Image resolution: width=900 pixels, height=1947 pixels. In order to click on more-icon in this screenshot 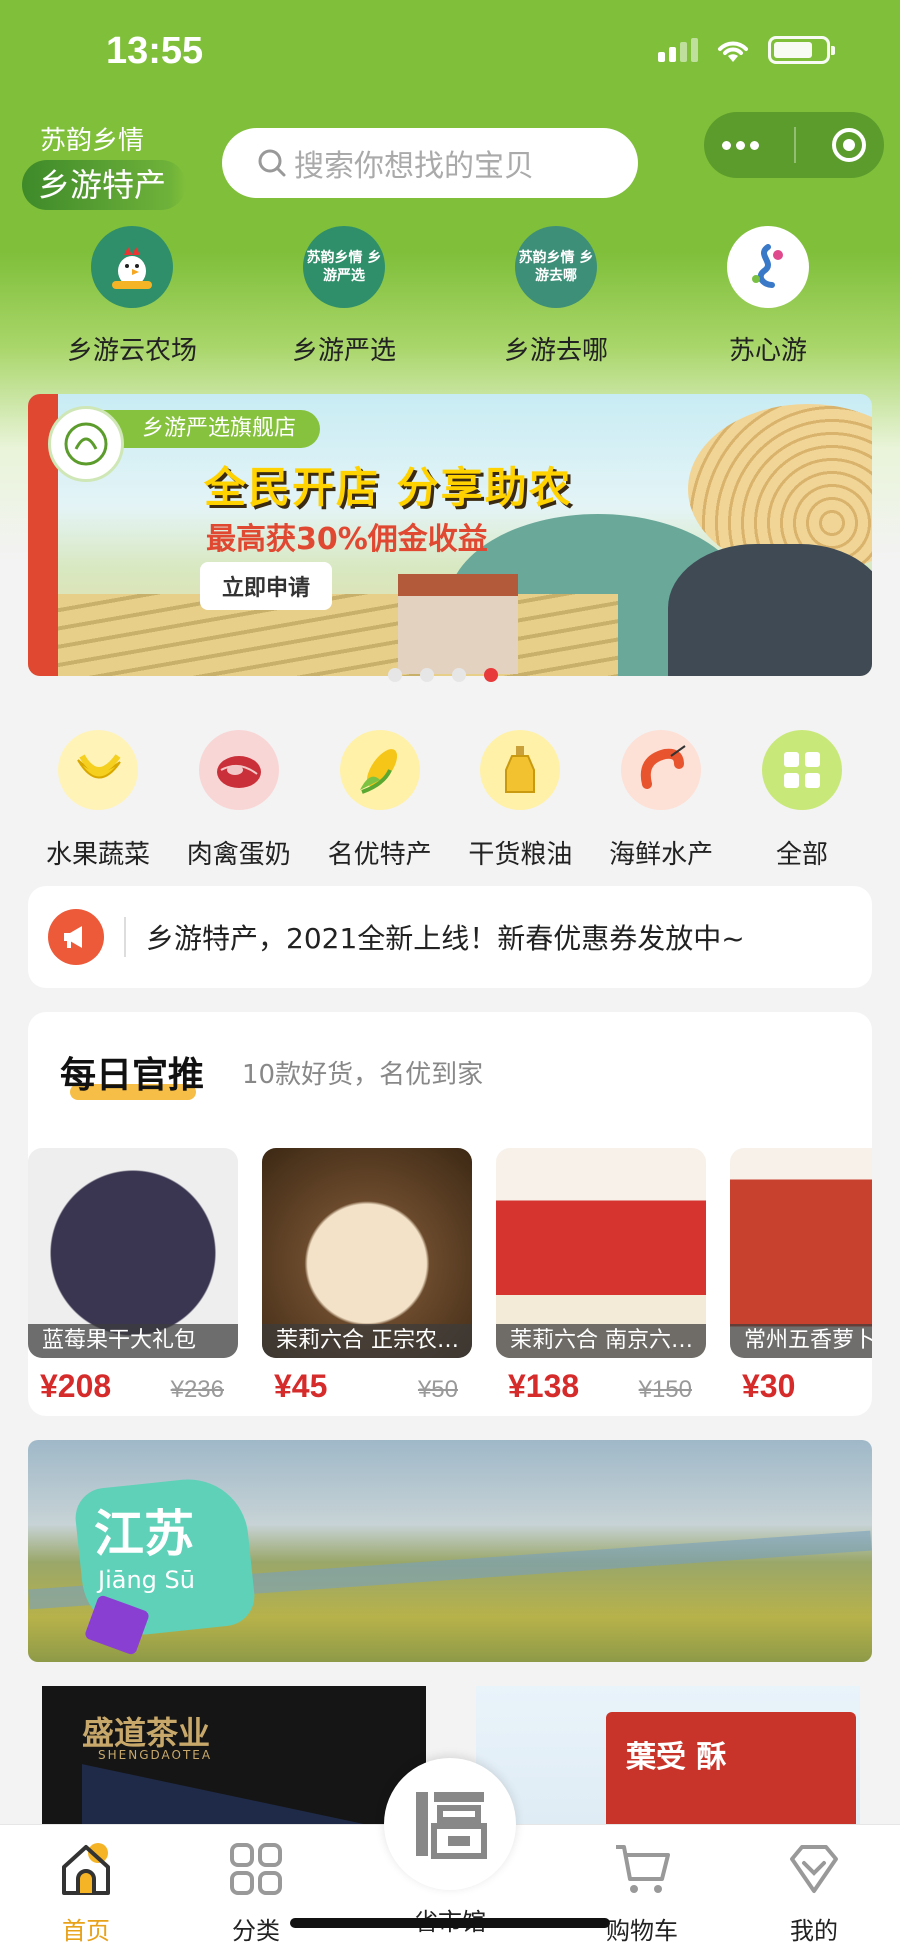, I will do `click(740, 145)`.